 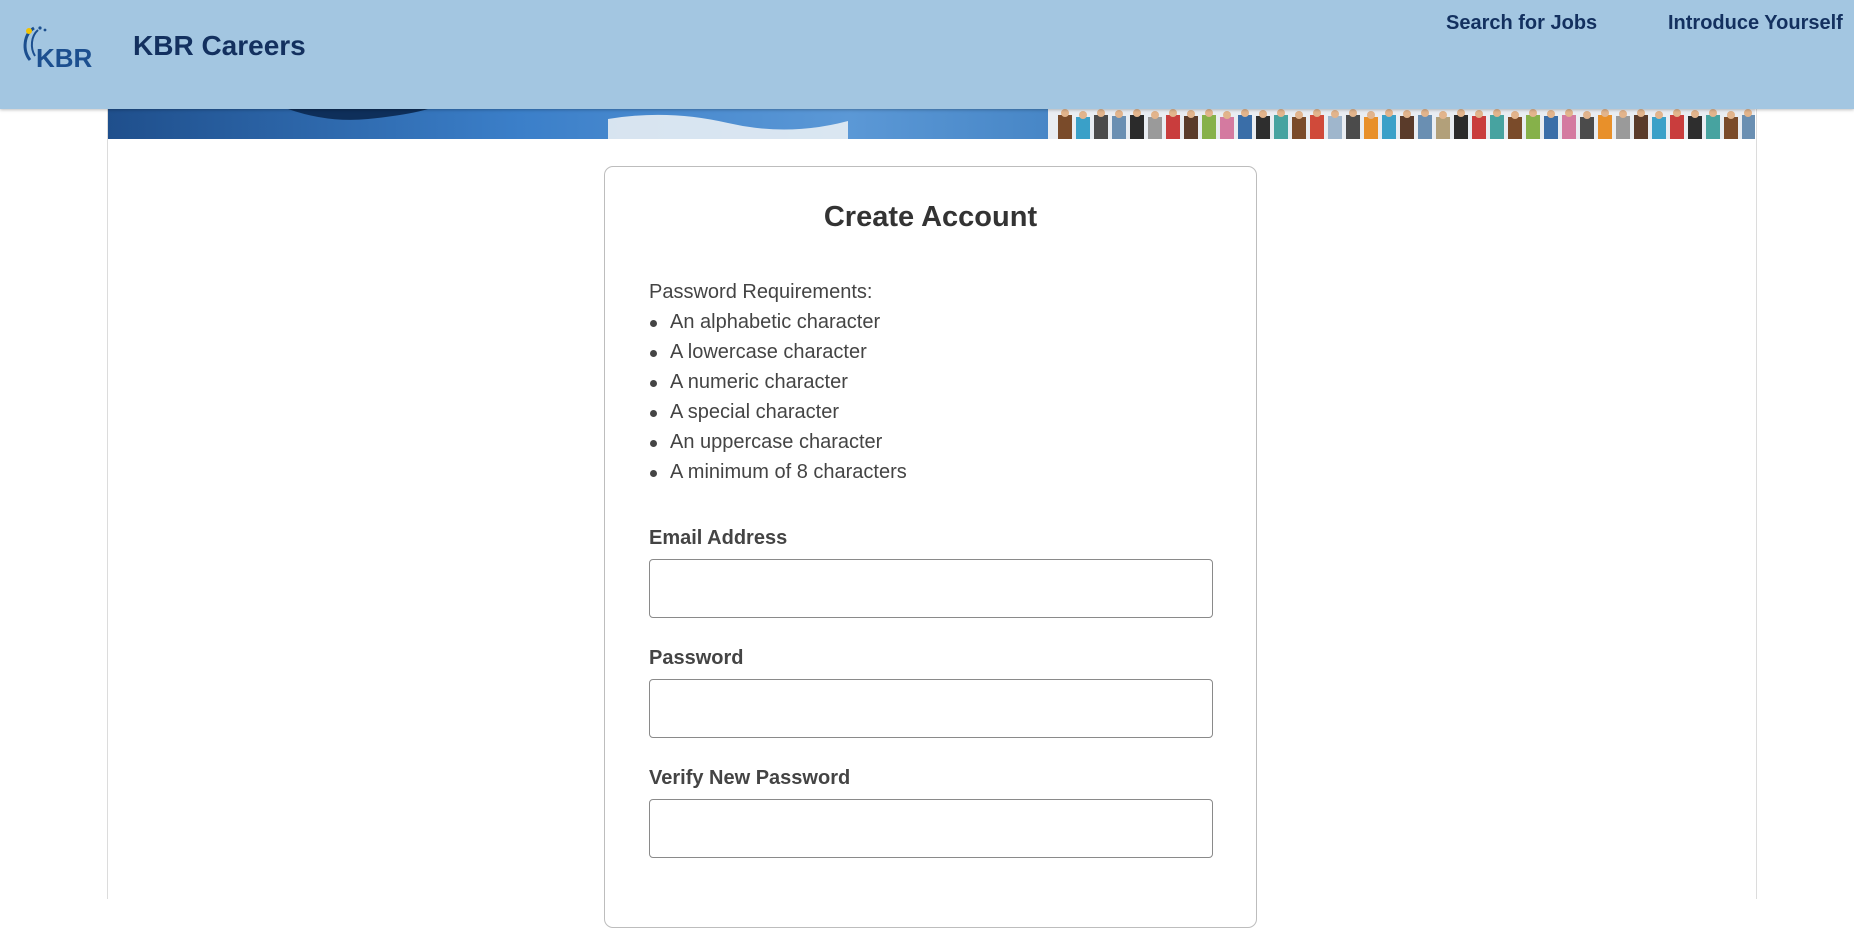 I want to click on requirement-item: A lowercase character, so click(x=778, y=352).